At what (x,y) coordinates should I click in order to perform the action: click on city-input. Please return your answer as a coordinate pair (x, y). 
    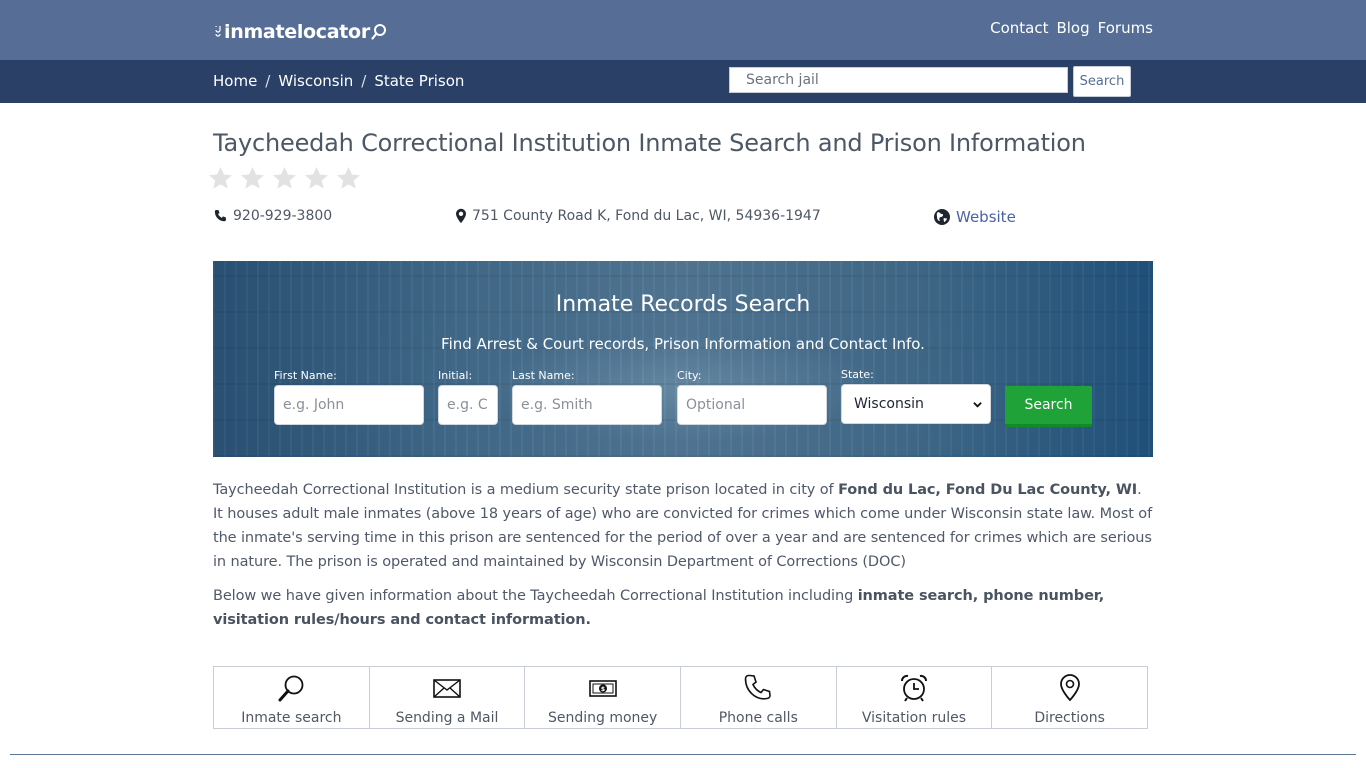
    Looking at the image, I should click on (752, 405).